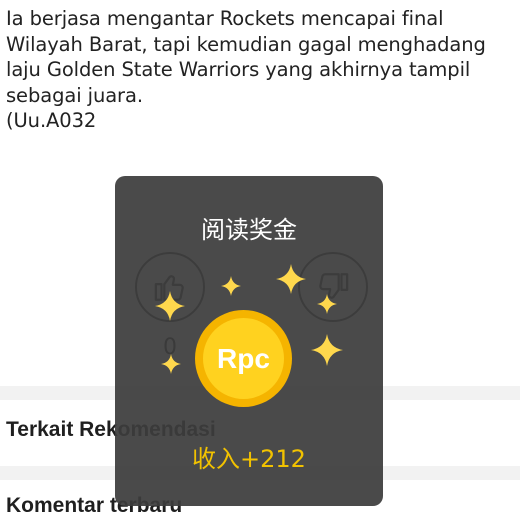 This screenshot has width=520, height=518. What do you see at coordinates (249, 459) in the screenshot?
I see `reward-income: 收入+212` at bounding box center [249, 459].